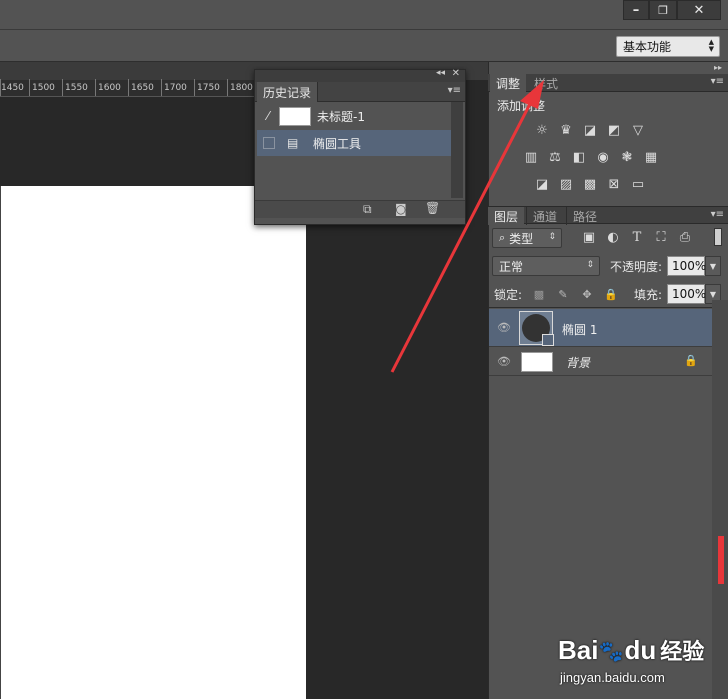 Image resolution: width=728 pixels, height=699 pixels. What do you see at coordinates (579, 157) in the screenshot?
I see `black-white-icon: ◧` at bounding box center [579, 157].